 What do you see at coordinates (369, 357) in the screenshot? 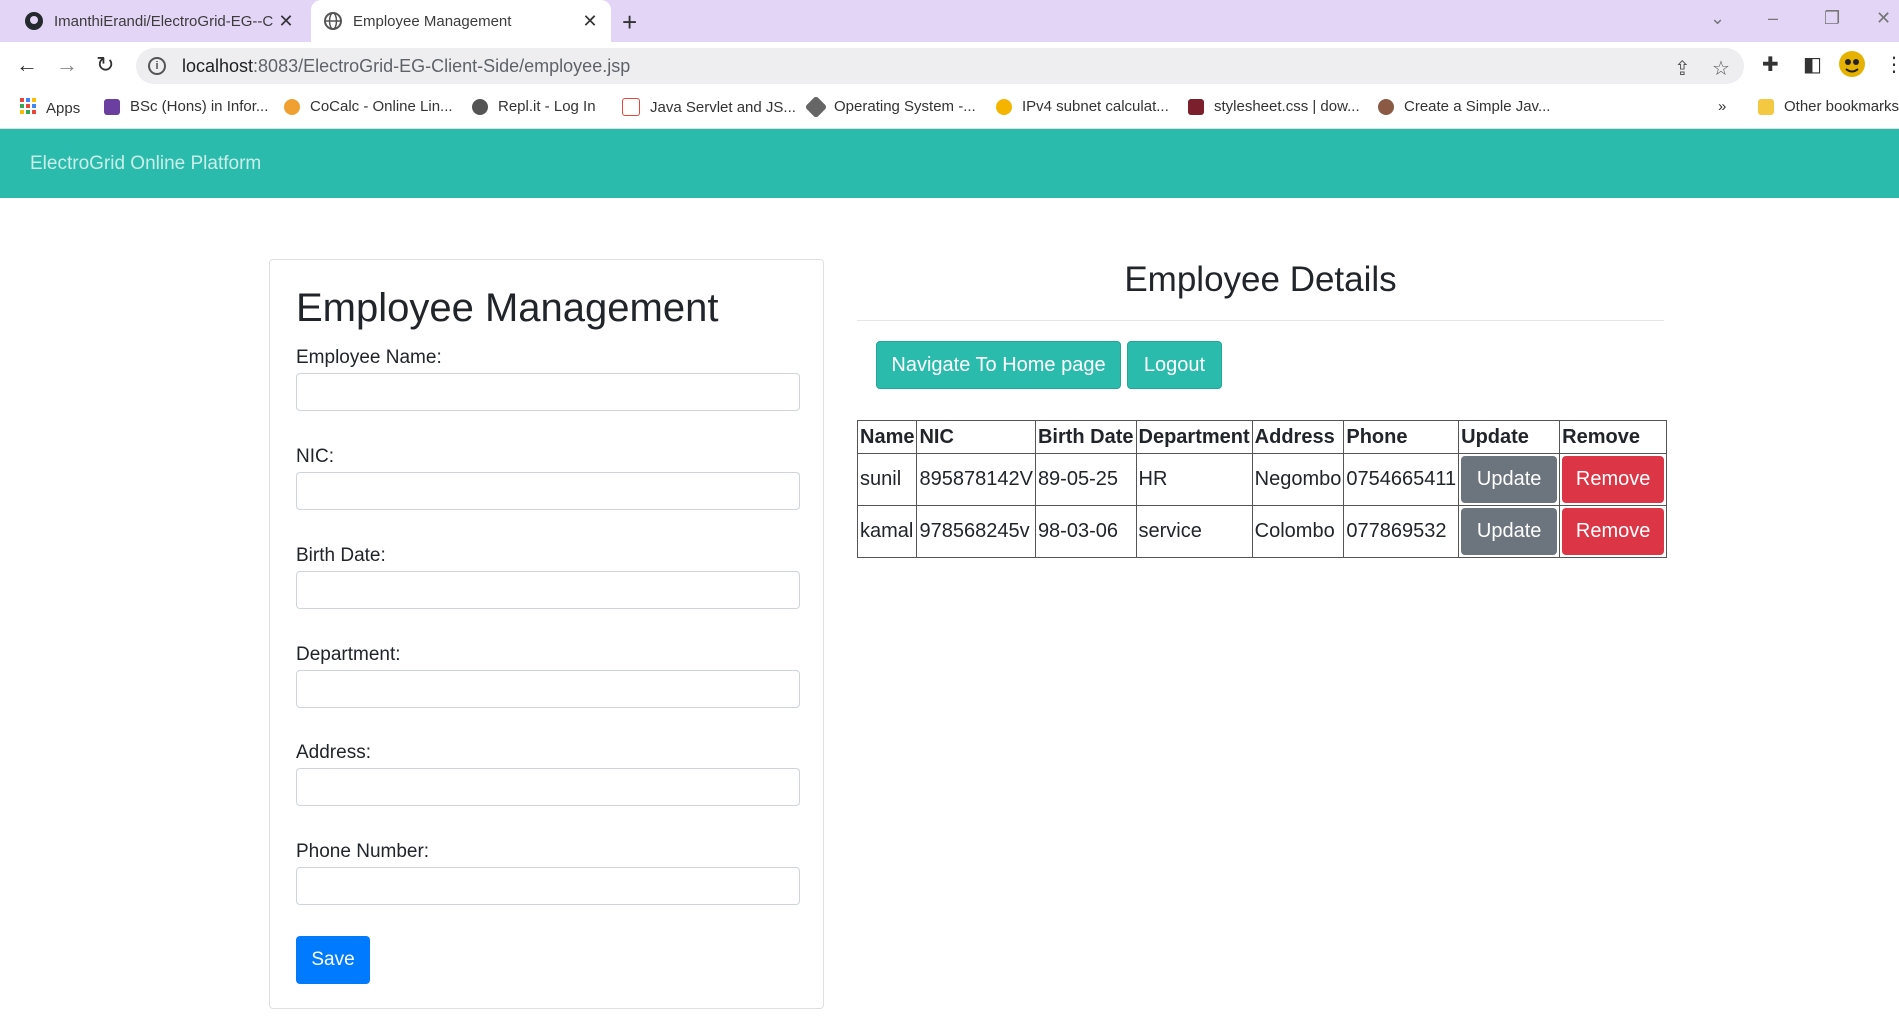
I see `employee-name-label: Employee Name:` at bounding box center [369, 357].